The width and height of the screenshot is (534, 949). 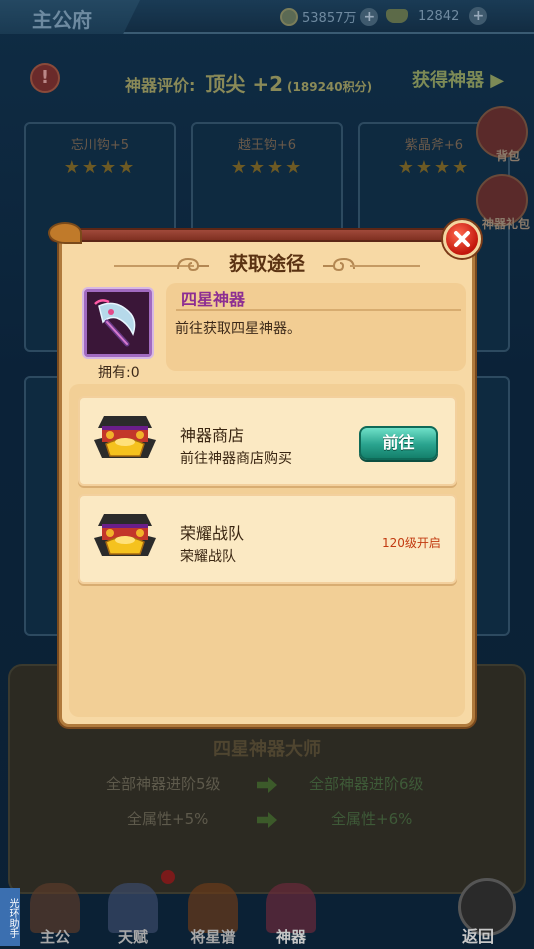 I want to click on master-current-bonus: 全属性+5%, so click(x=168, y=819).